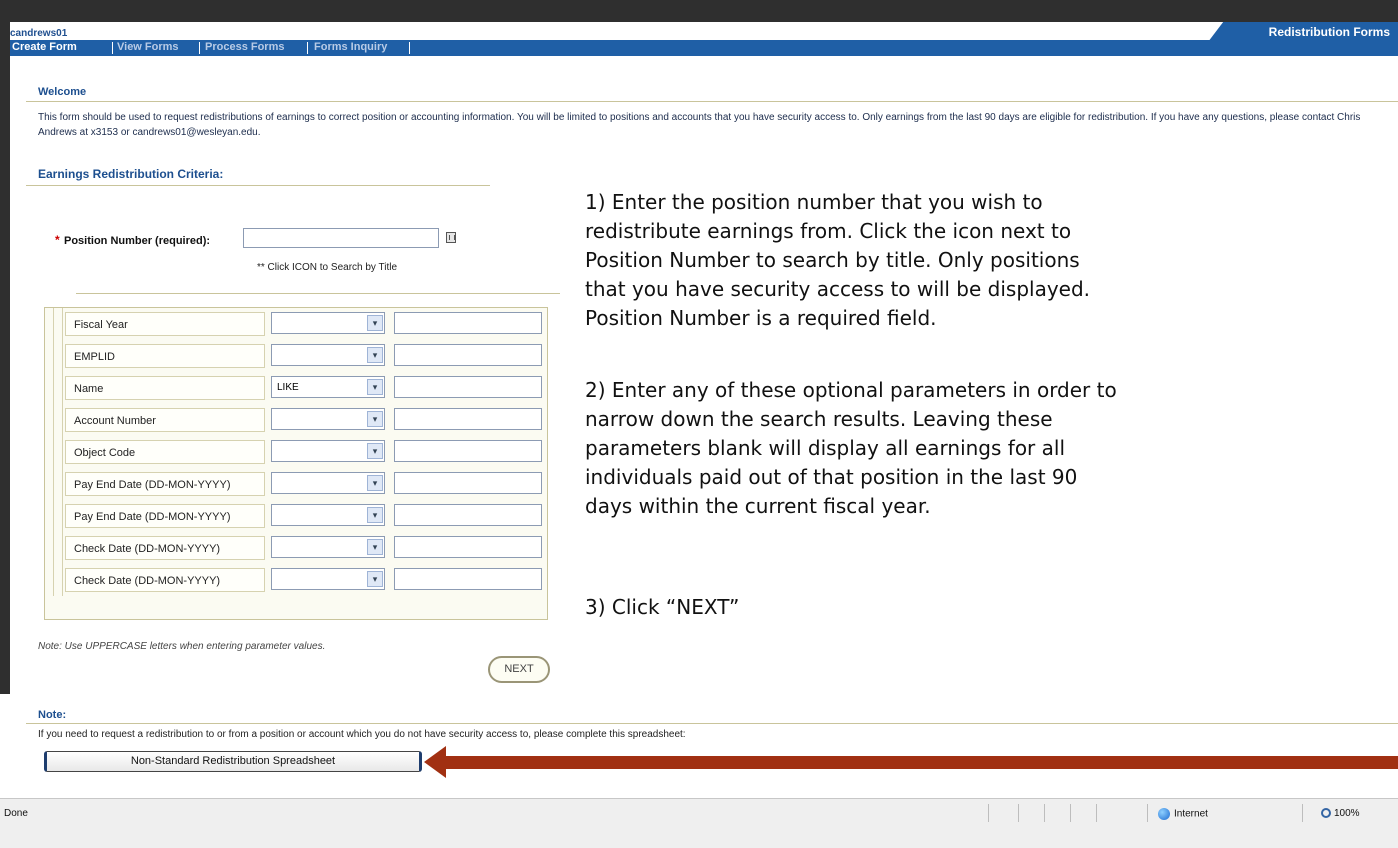 This screenshot has width=1398, height=848. I want to click on username: candrews01, so click(39, 33).